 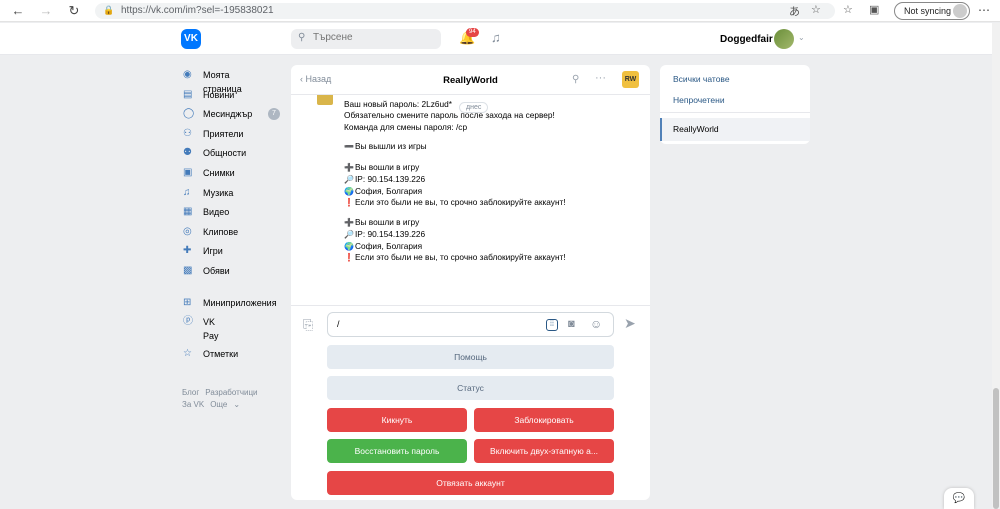 What do you see at coordinates (187, 192) in the screenshot?
I see `music-icon: ♫` at bounding box center [187, 192].